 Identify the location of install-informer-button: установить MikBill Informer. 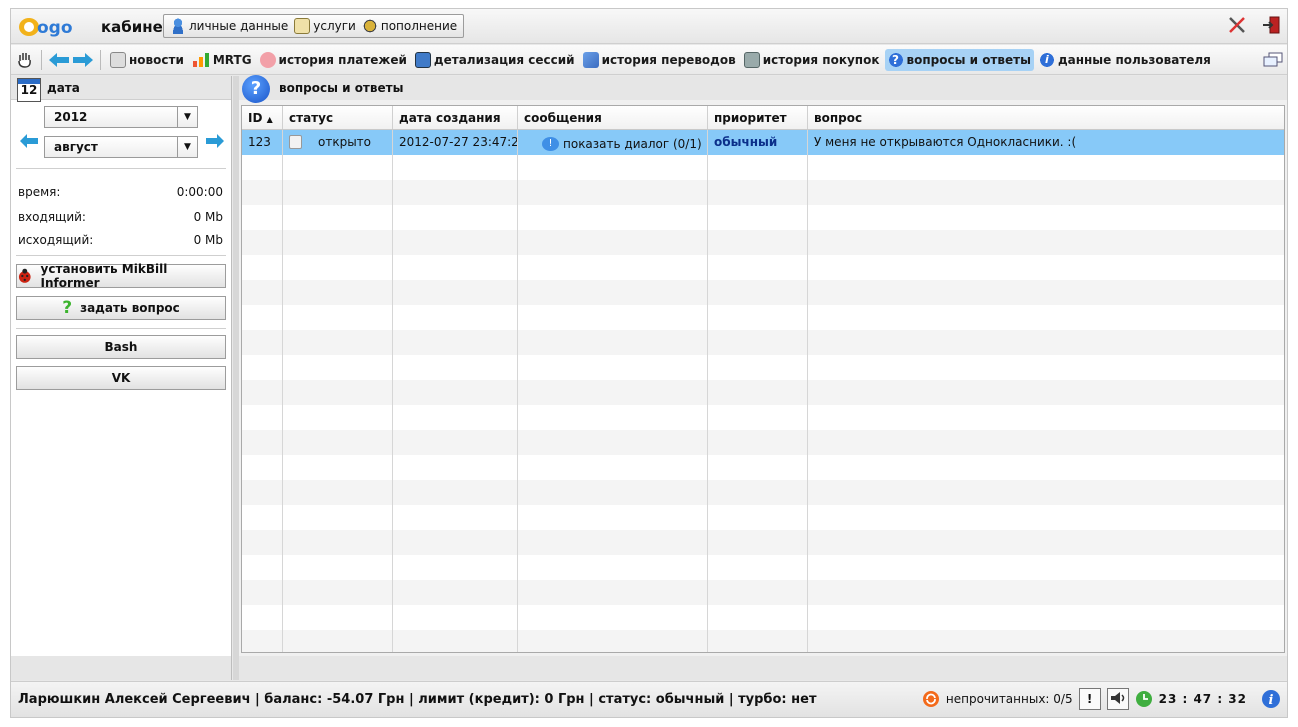
(121, 276).